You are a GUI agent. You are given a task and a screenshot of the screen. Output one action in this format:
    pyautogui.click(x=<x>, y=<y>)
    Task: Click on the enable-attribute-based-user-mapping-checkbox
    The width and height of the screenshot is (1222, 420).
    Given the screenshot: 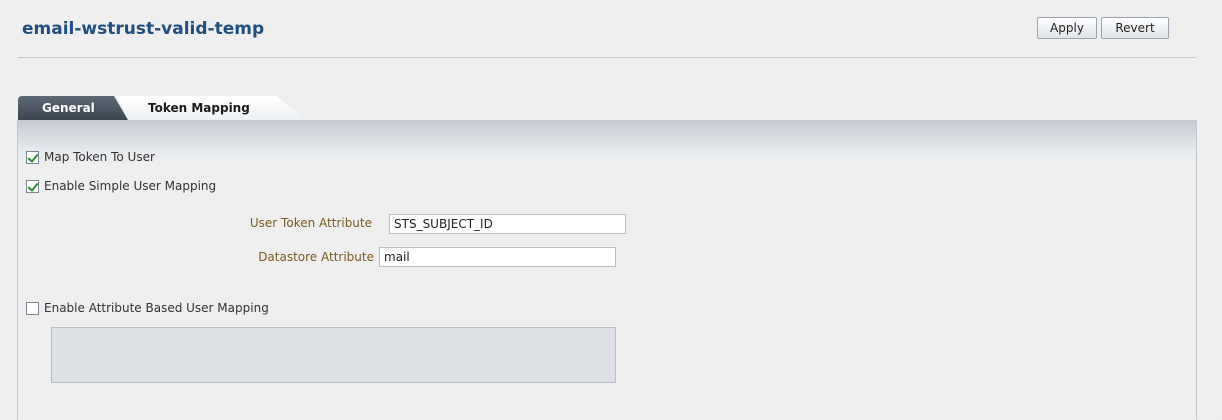 What is the action you would take?
    pyautogui.click(x=32, y=308)
    